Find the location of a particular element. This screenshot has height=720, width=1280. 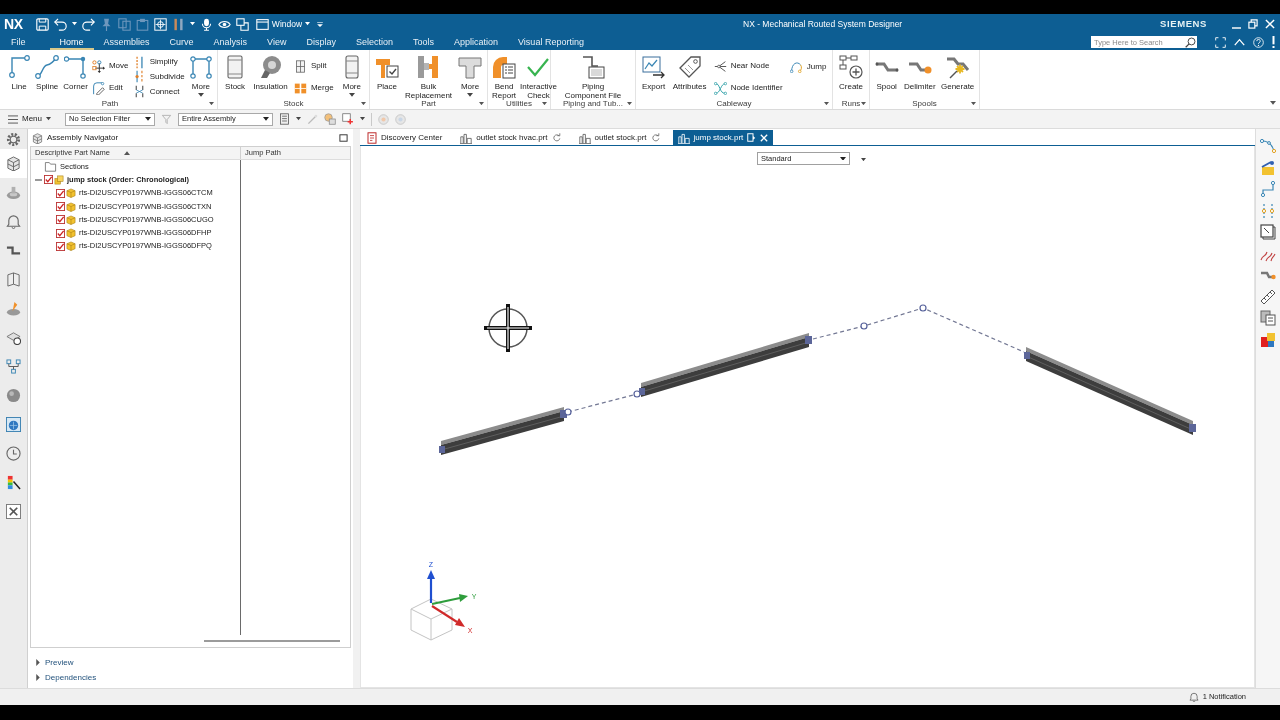

horizontal-scrollbar is located at coordinates (272, 641).